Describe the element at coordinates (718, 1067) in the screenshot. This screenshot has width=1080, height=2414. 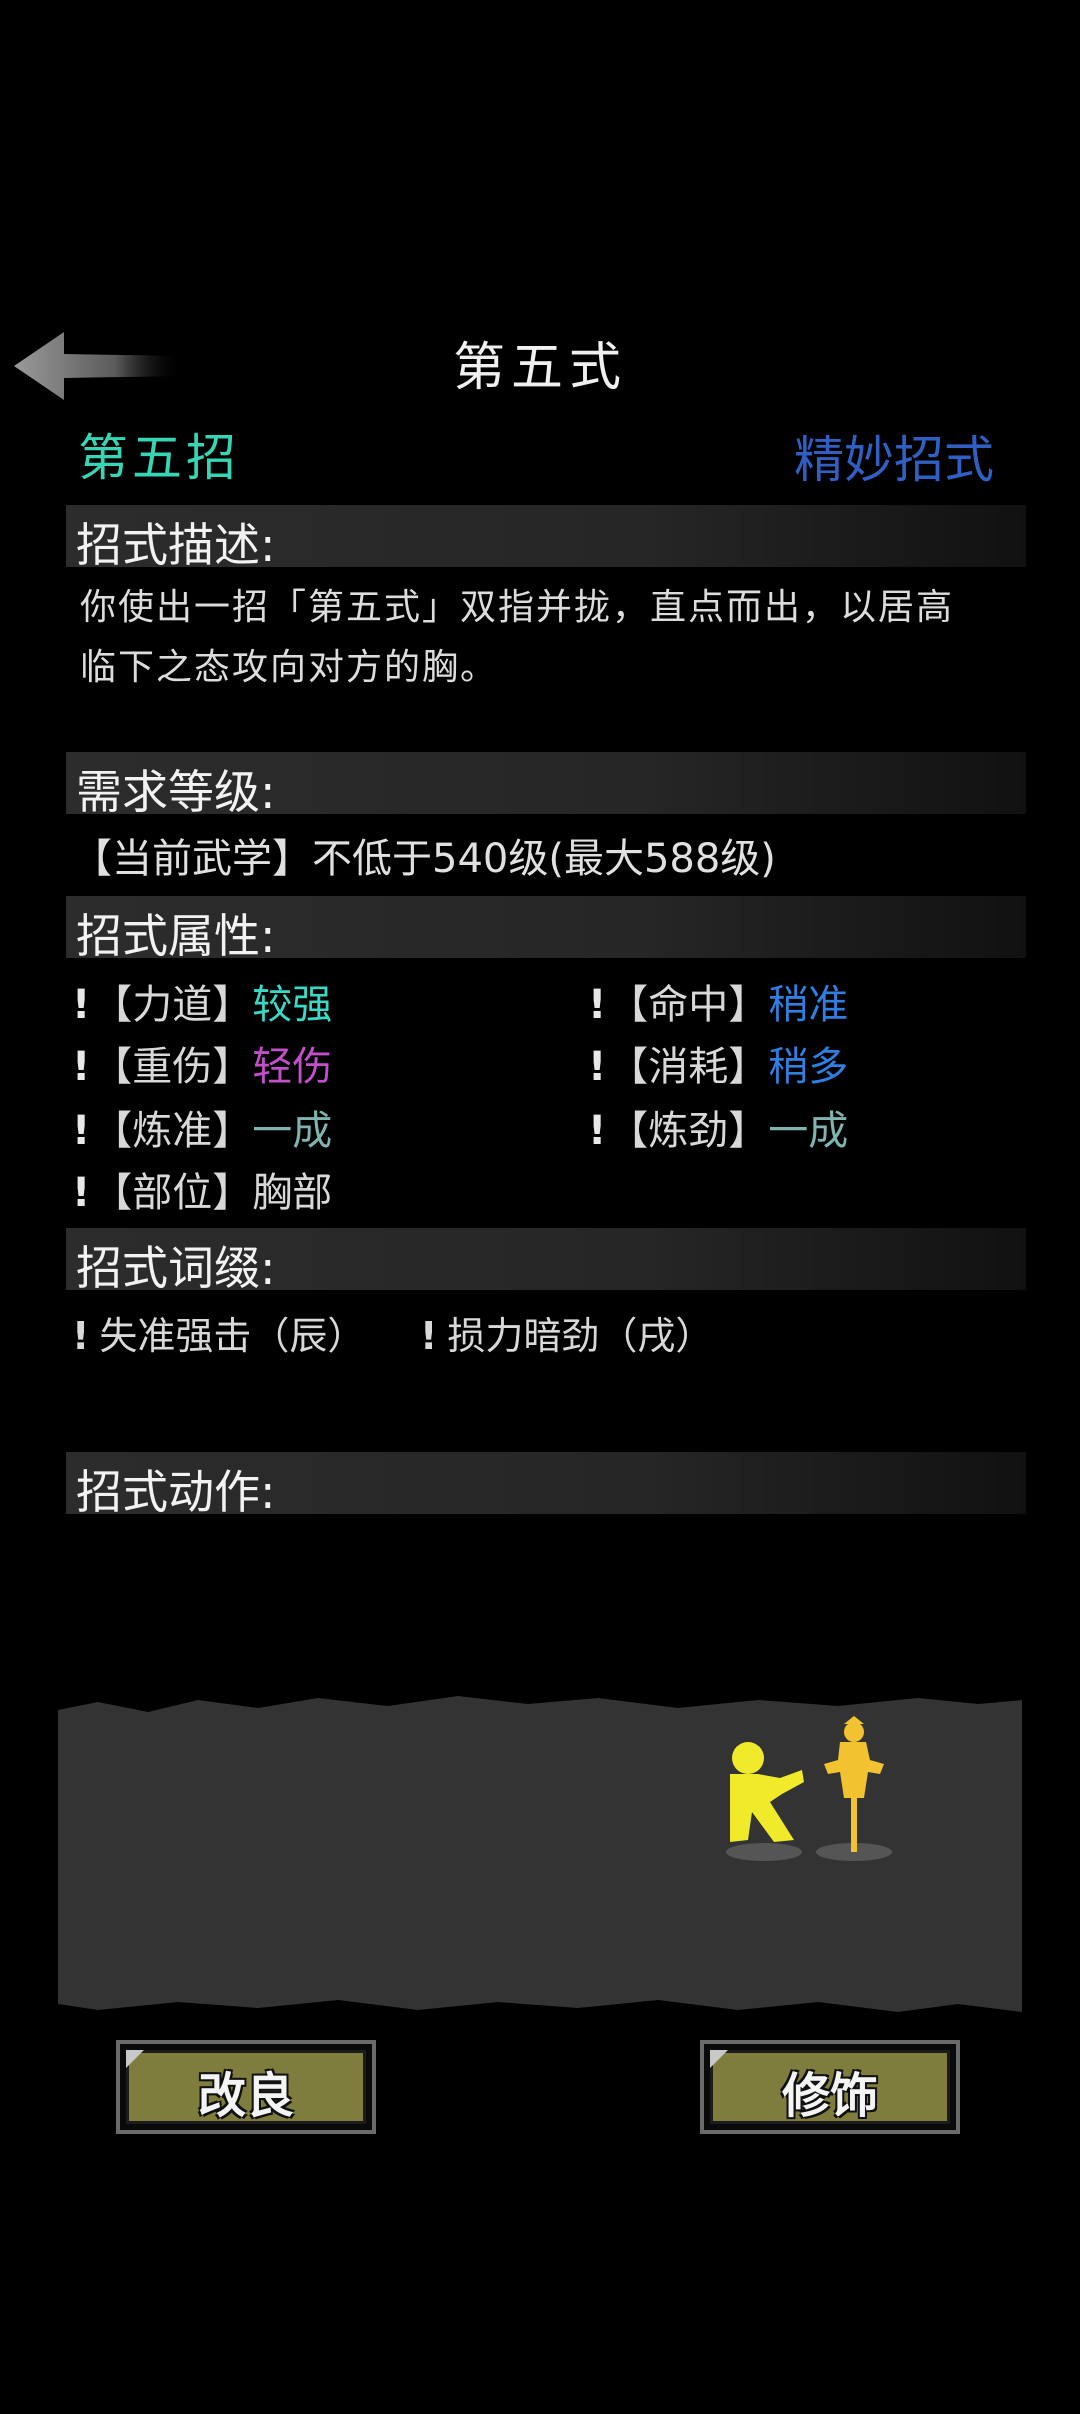
I see `attribute-cost: !【消耗】稍多` at that location.